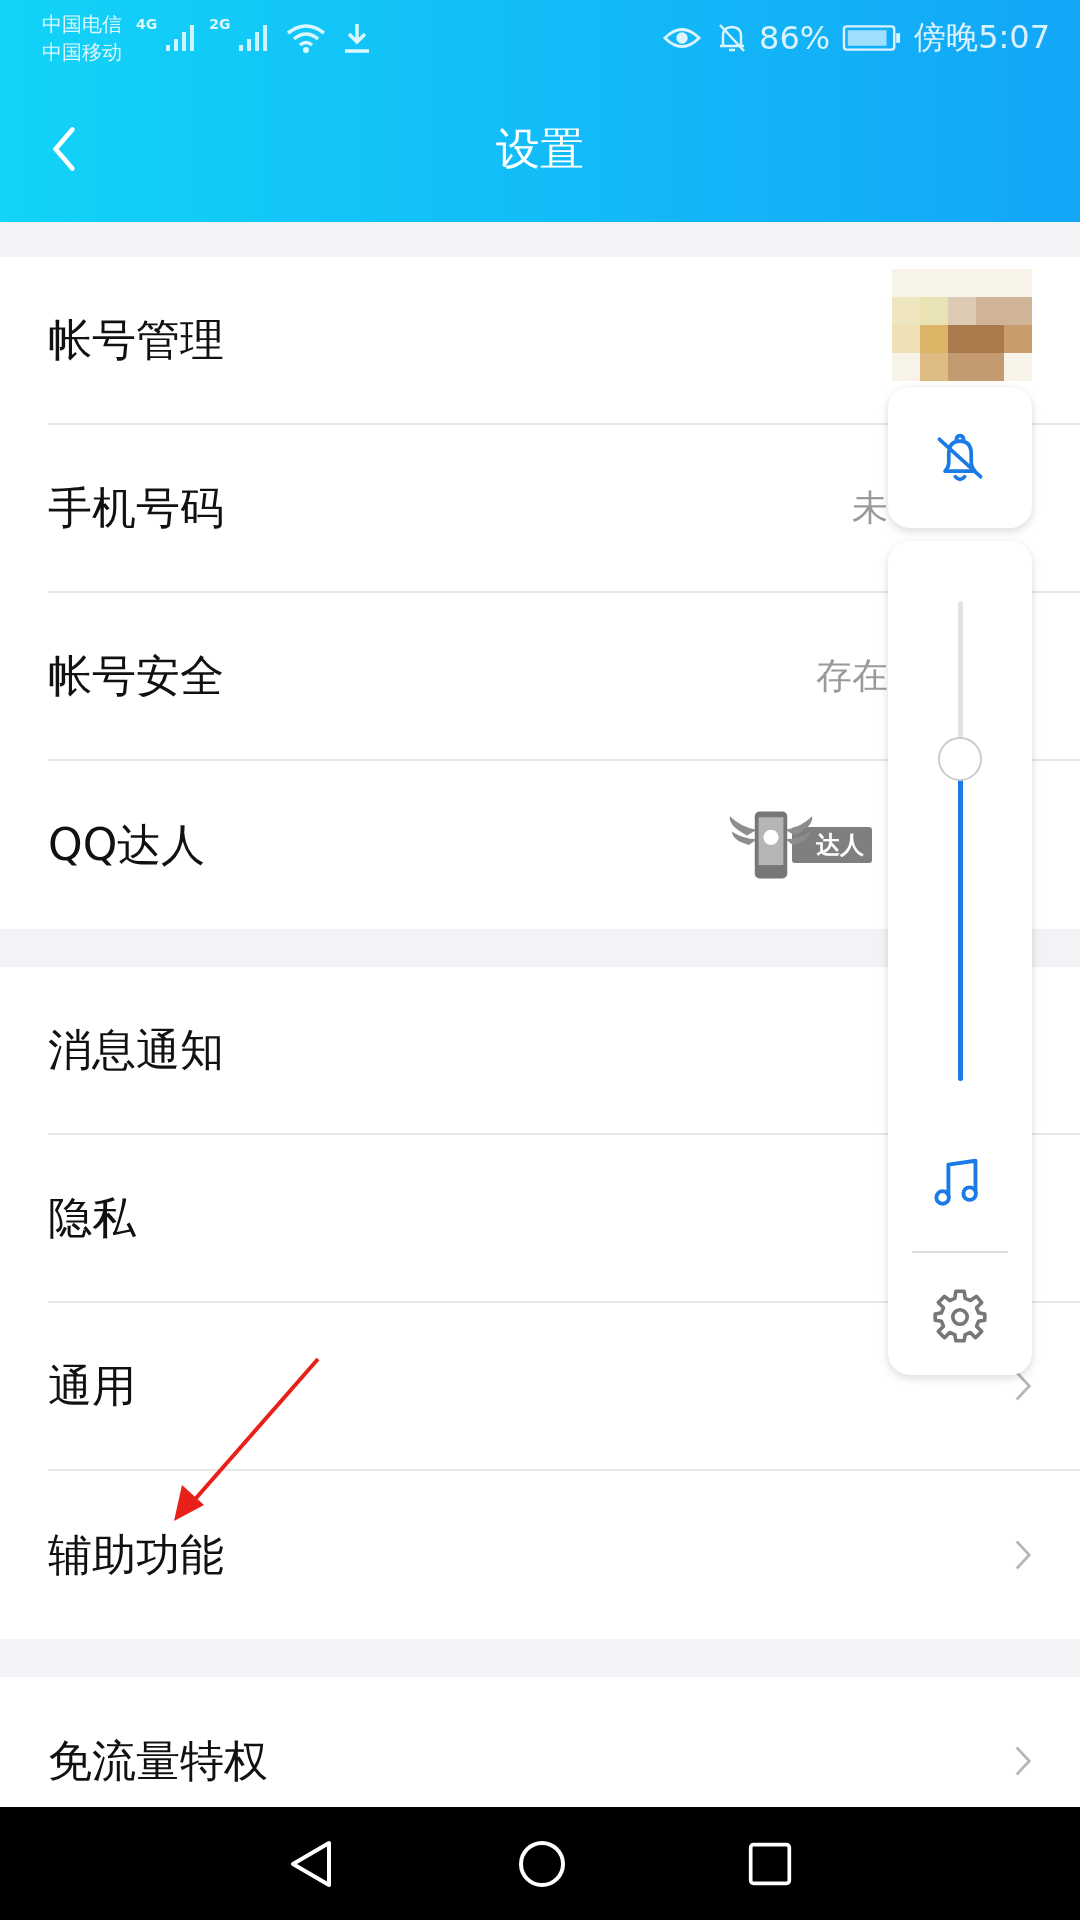 The height and width of the screenshot is (1920, 1080). I want to click on network-type: 2G, so click(220, 24).